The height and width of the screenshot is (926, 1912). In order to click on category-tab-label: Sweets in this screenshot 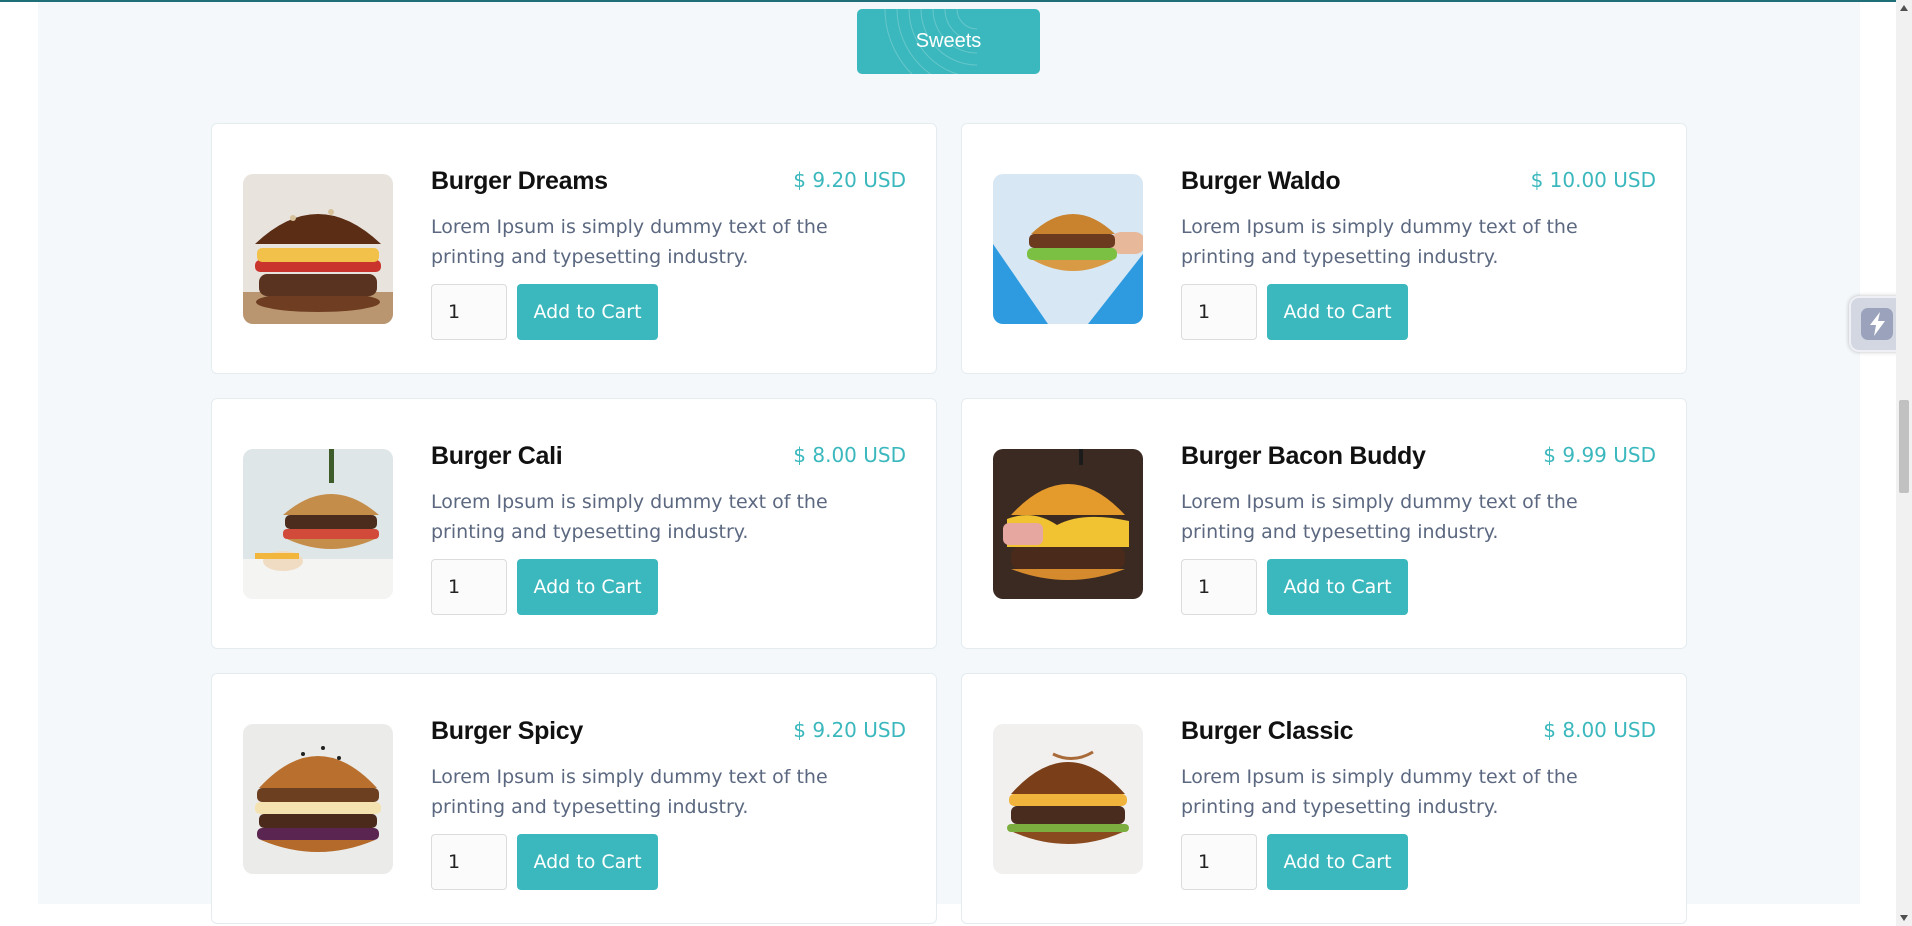, I will do `click(948, 41)`.